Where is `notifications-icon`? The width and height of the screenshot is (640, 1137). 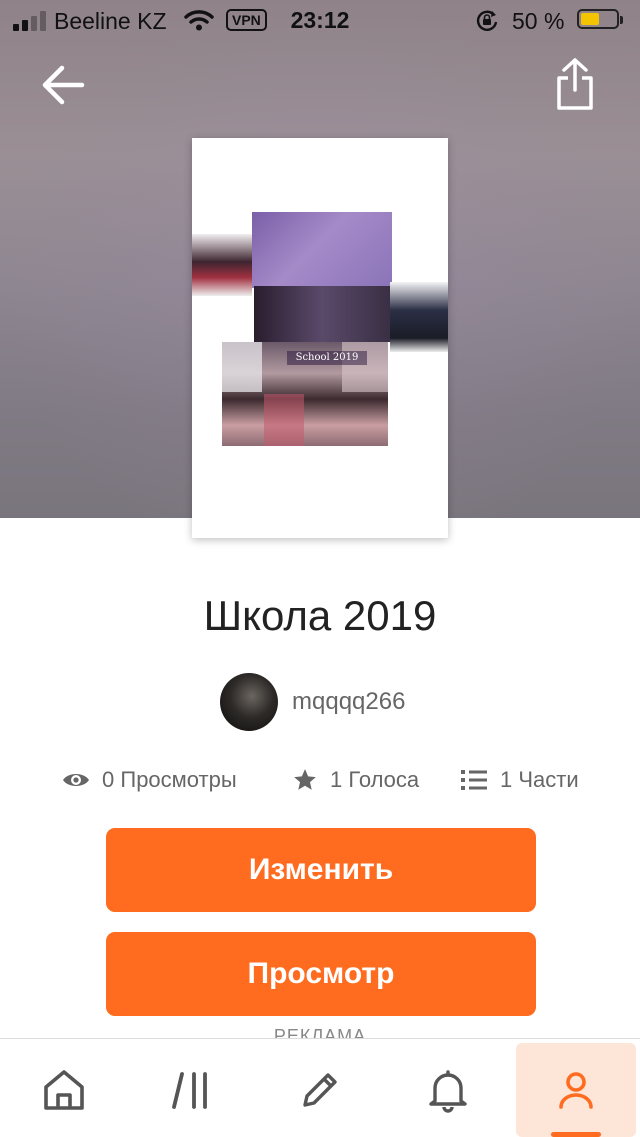
notifications-icon is located at coordinates (448, 1091).